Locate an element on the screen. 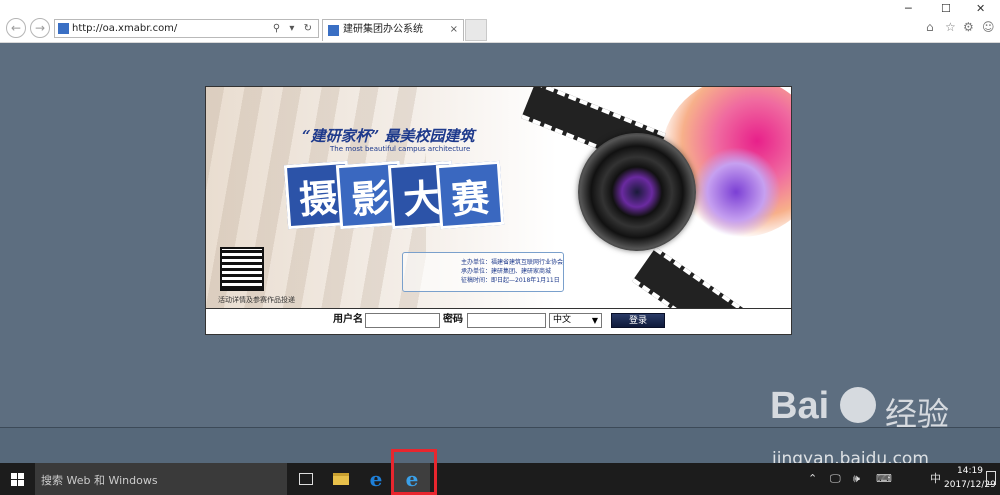 The image size is (1000, 495). gear-icon: ⚙ is located at coordinates (968, 27).